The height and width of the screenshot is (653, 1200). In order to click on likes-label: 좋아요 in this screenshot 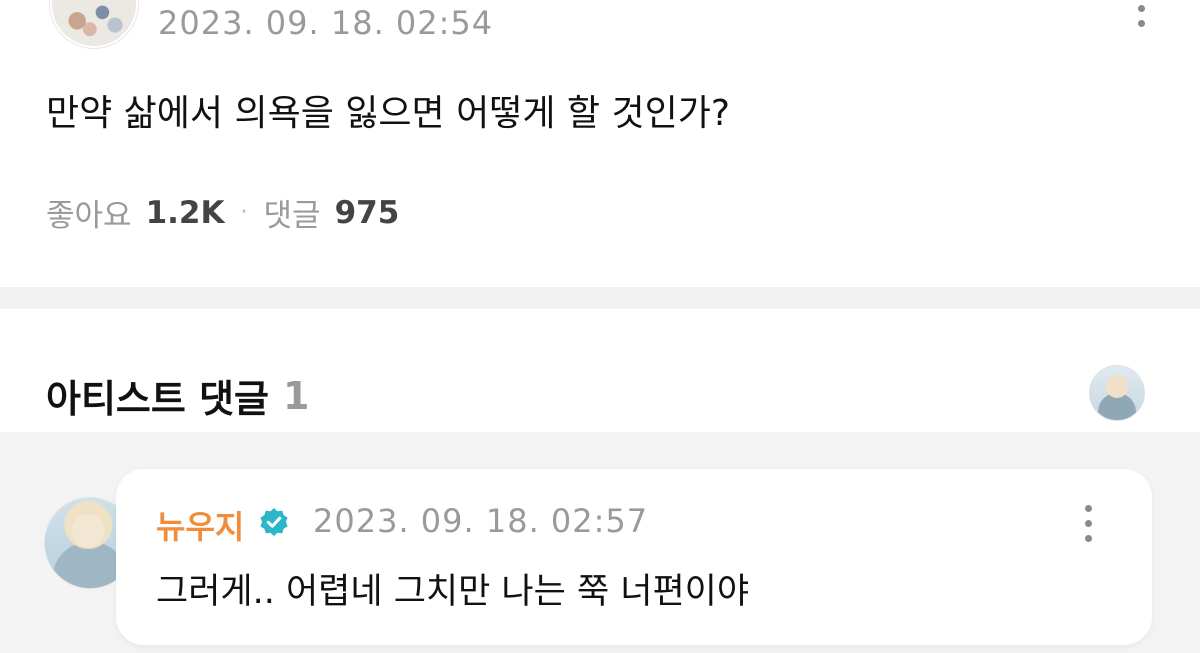, I will do `click(89, 216)`.